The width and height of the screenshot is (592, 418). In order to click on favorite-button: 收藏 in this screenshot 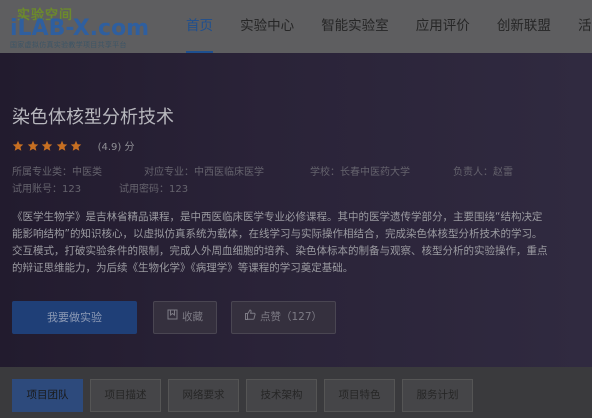, I will do `click(185, 317)`.